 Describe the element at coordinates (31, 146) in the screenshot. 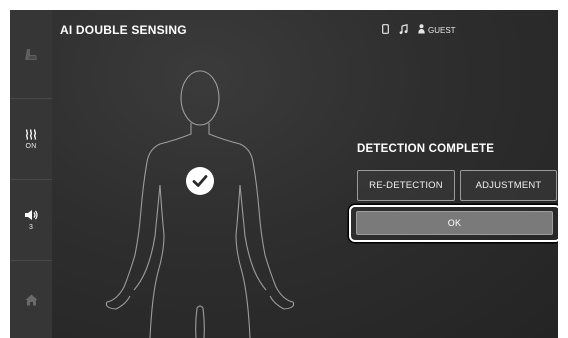

I see `heat-status-label: ON` at that location.